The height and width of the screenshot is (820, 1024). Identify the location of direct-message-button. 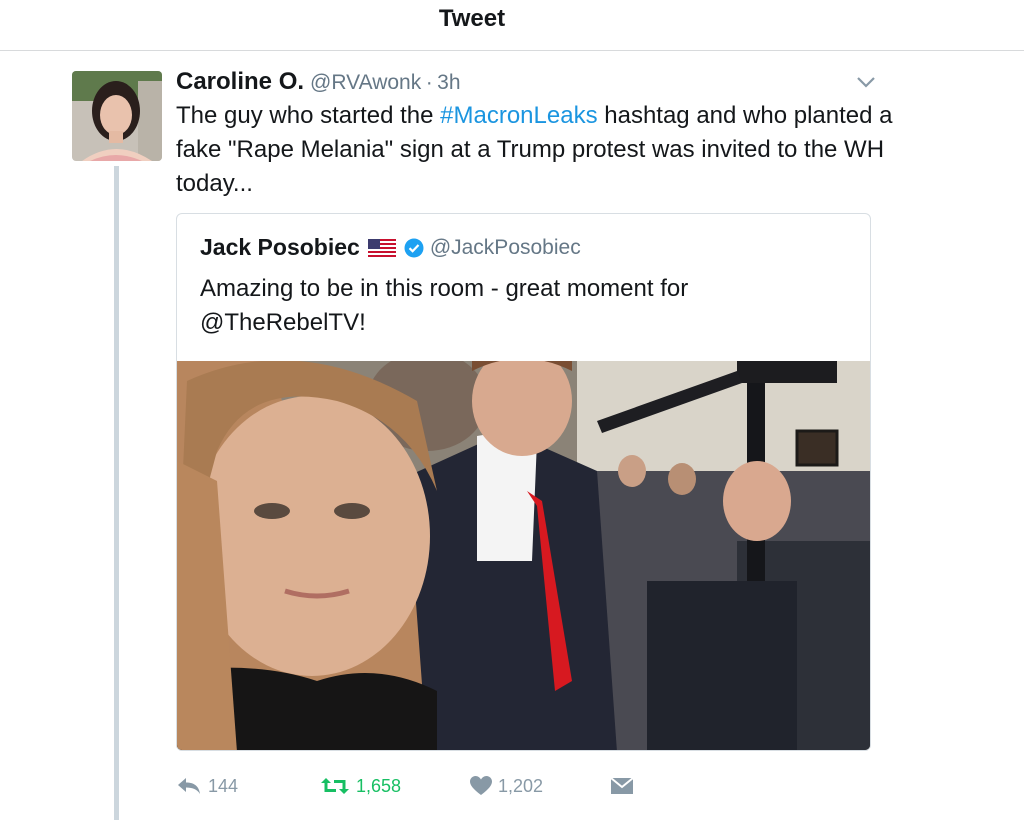
(622, 786).